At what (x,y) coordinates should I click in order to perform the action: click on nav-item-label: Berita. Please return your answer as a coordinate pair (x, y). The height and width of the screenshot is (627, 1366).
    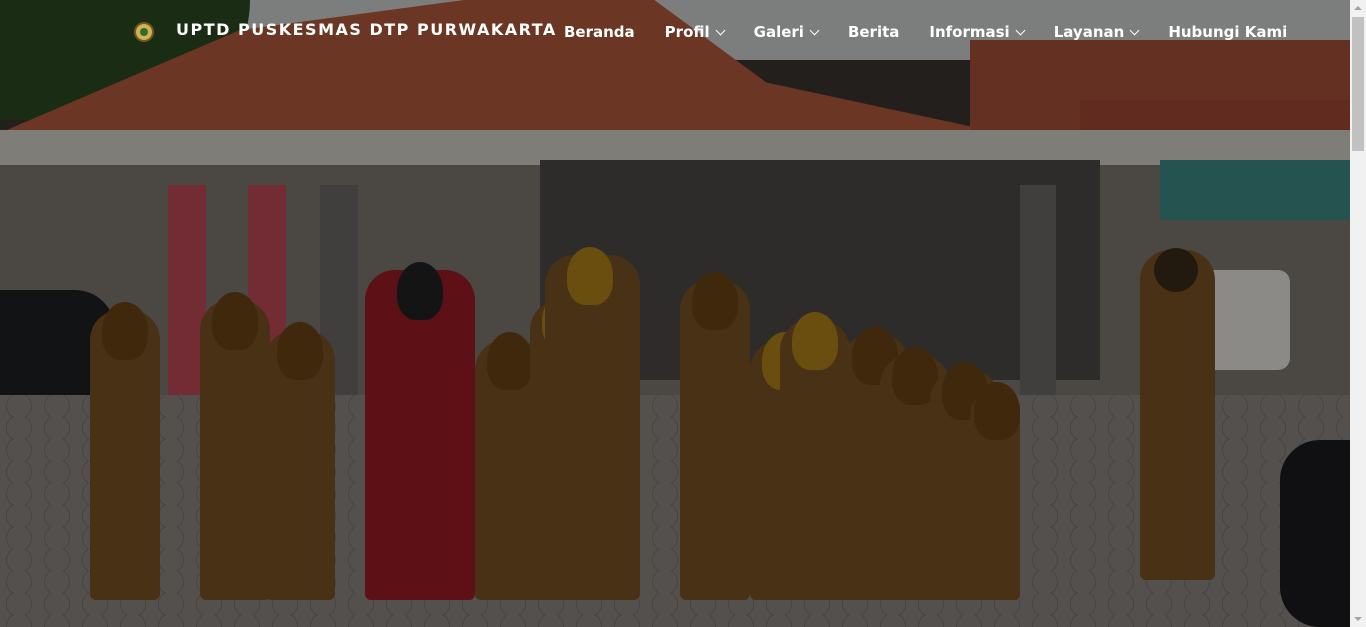
    Looking at the image, I should click on (873, 32).